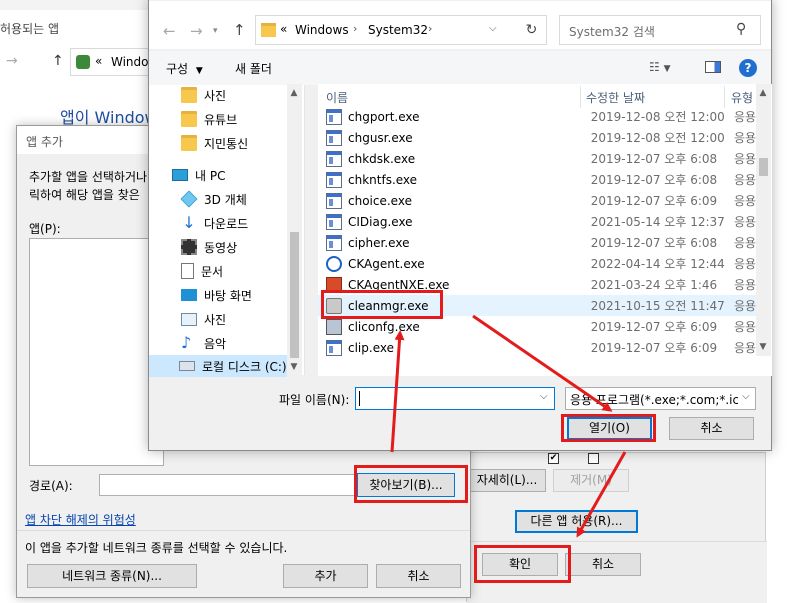 Image resolution: width=795 pixels, height=603 pixels. I want to click on arrow-file-to-open, so click(542, 363).